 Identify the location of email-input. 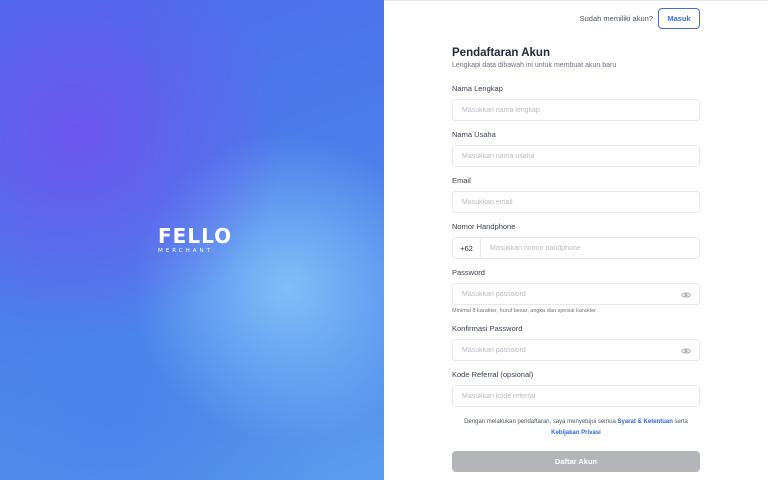
(576, 202).